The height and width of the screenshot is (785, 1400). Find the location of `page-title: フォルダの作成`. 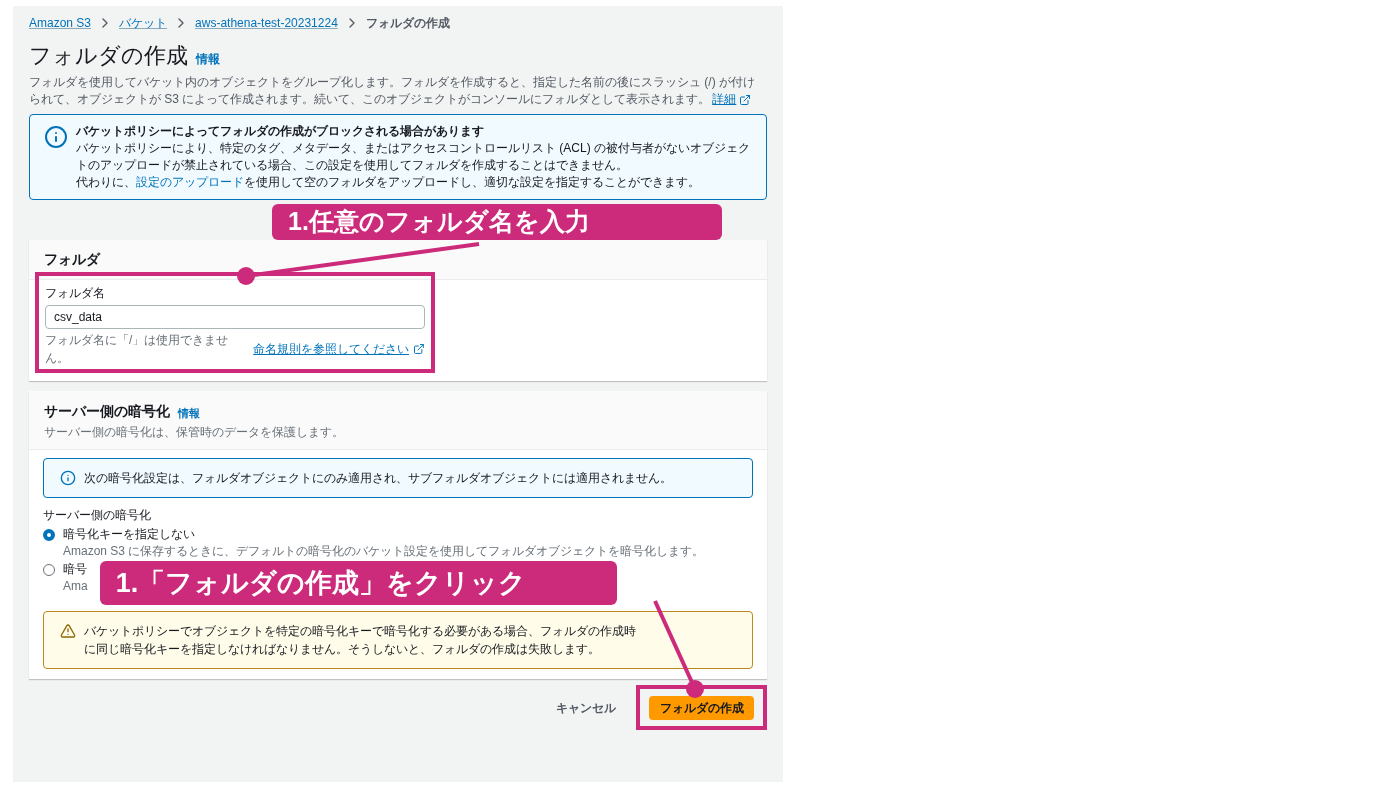

page-title: フォルダの作成 is located at coordinates (108, 56).